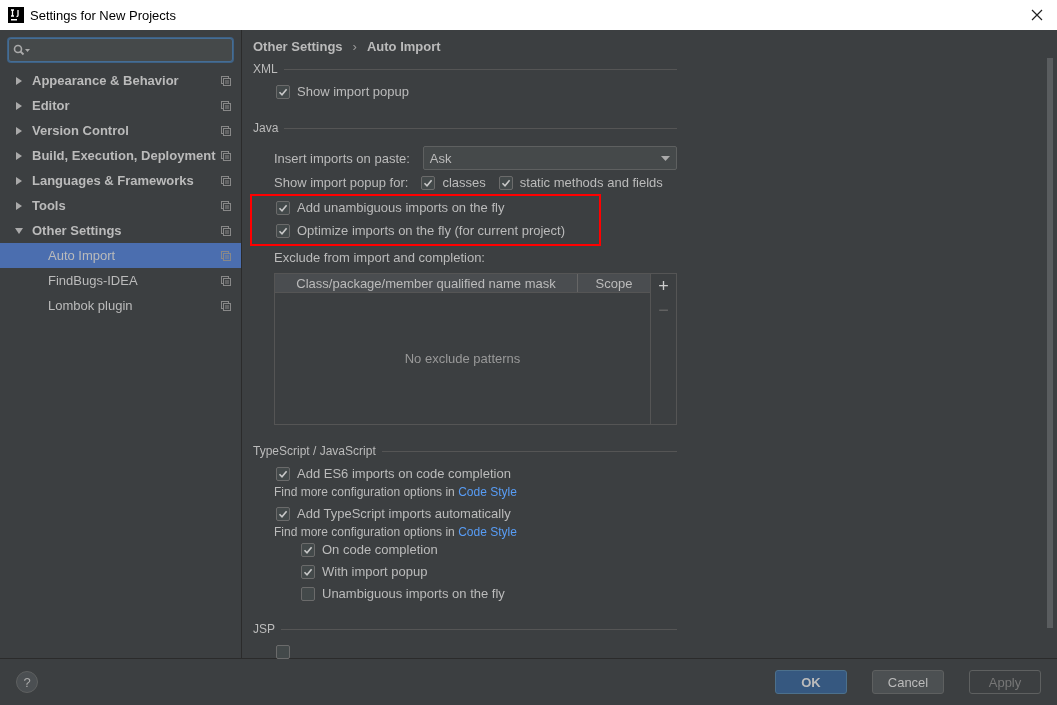  What do you see at coordinates (464, 182) in the screenshot?
I see `checkbox-label: classes` at bounding box center [464, 182].